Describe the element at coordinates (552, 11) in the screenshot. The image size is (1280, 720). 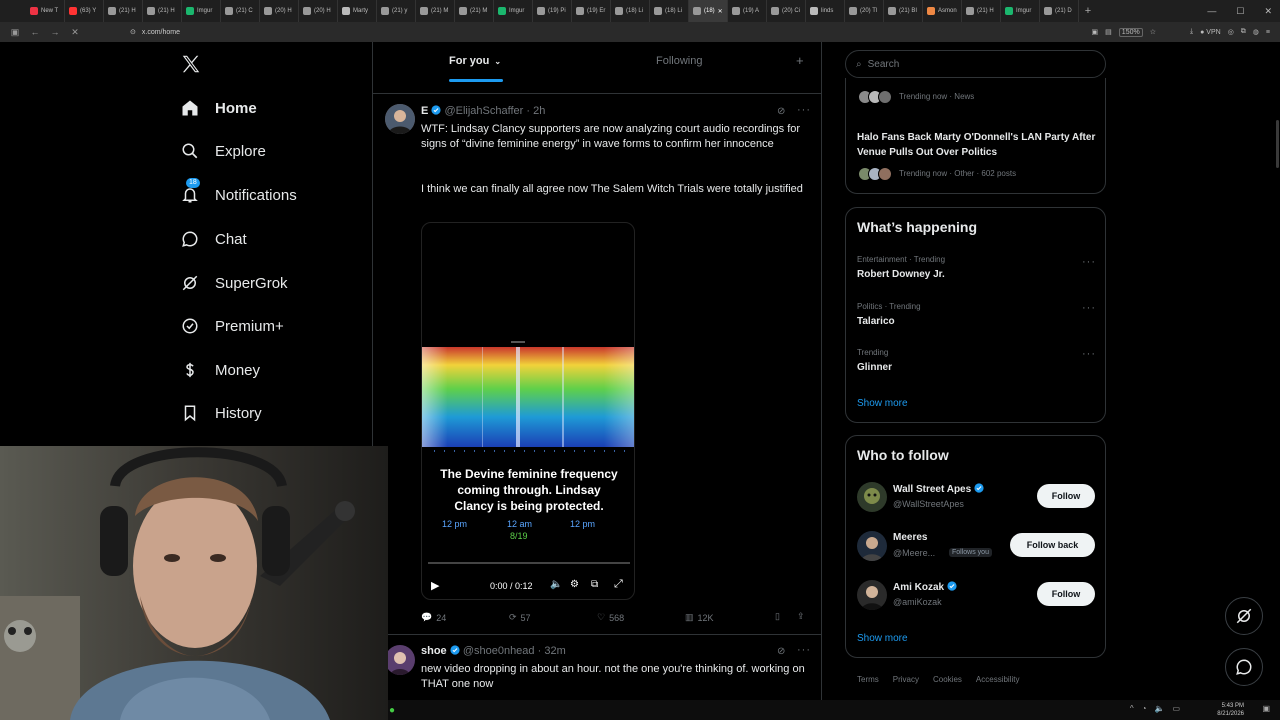
I see `browser-tab: (19) Pi` at that location.